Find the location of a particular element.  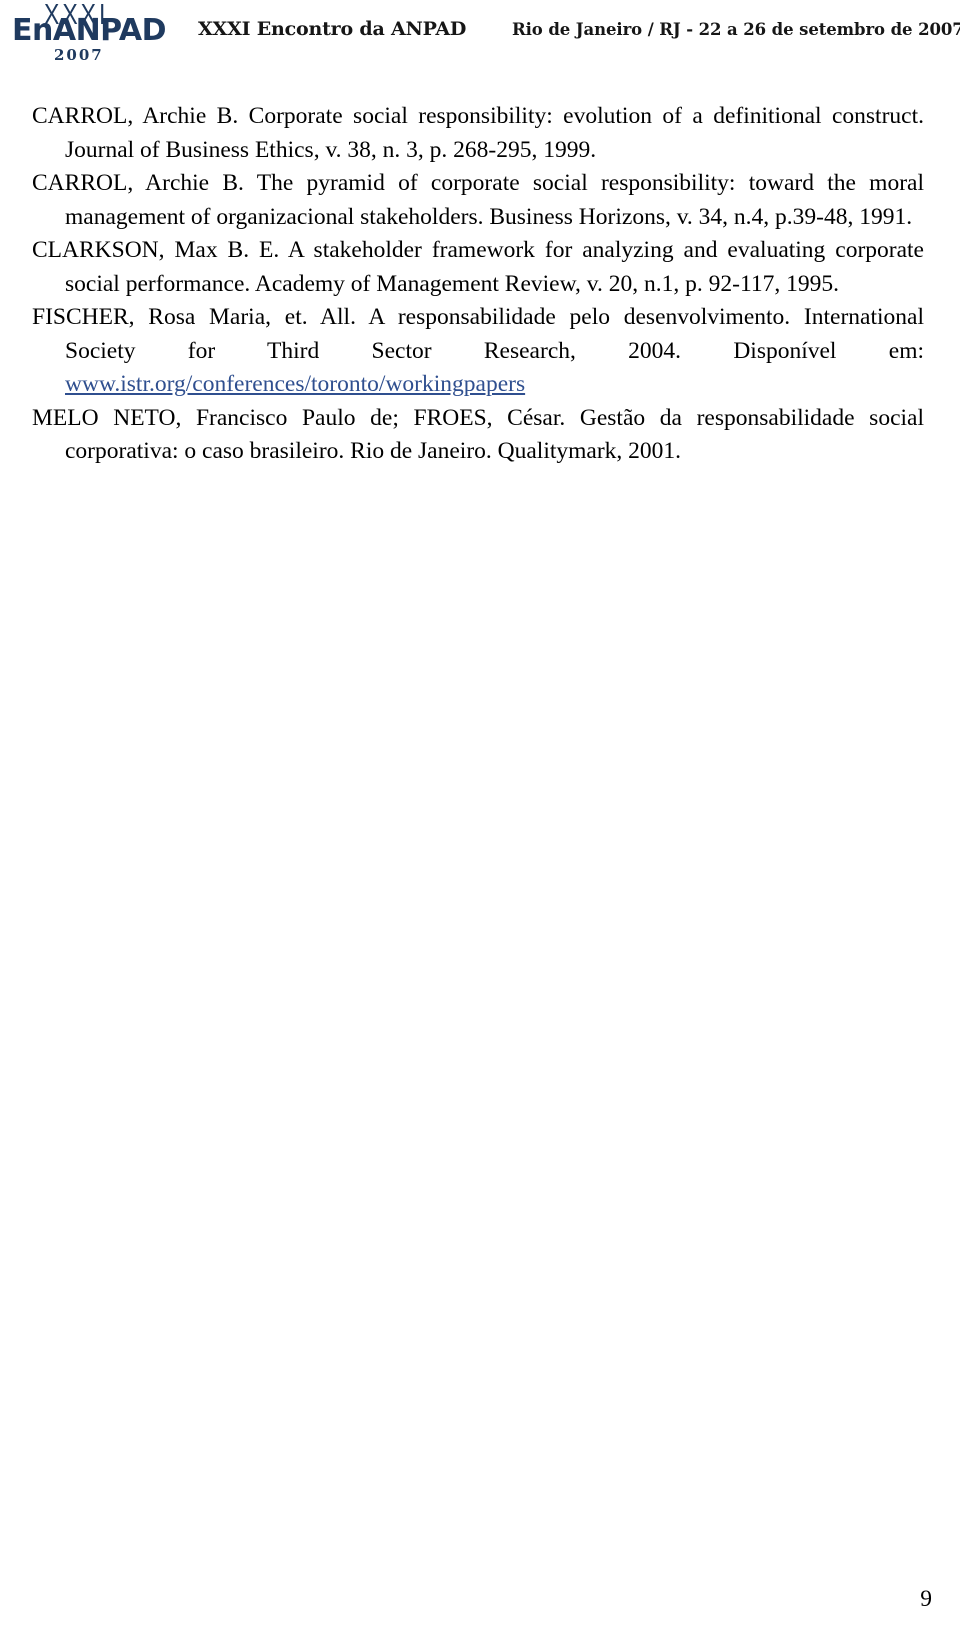

logo-wordmark-main: ANPAD is located at coordinates (109, 30).